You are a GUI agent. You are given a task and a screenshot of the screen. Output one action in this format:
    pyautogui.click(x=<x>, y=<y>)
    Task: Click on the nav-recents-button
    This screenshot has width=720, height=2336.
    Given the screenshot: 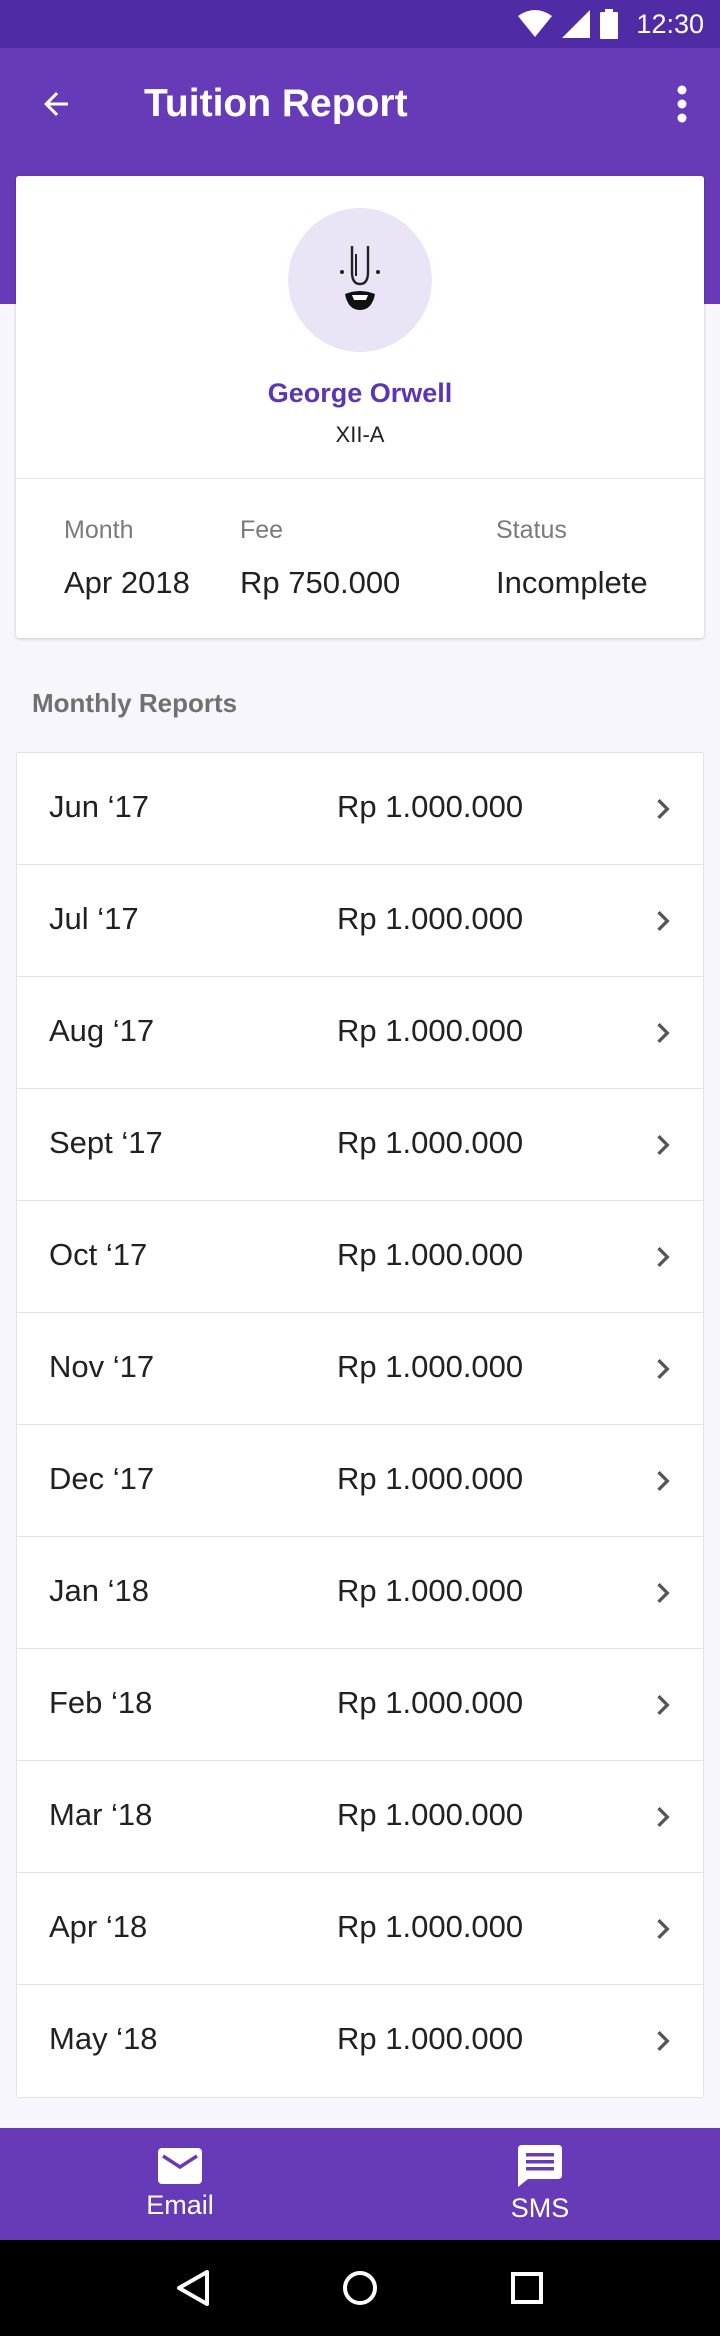 What is the action you would take?
    pyautogui.click(x=527, y=2288)
    